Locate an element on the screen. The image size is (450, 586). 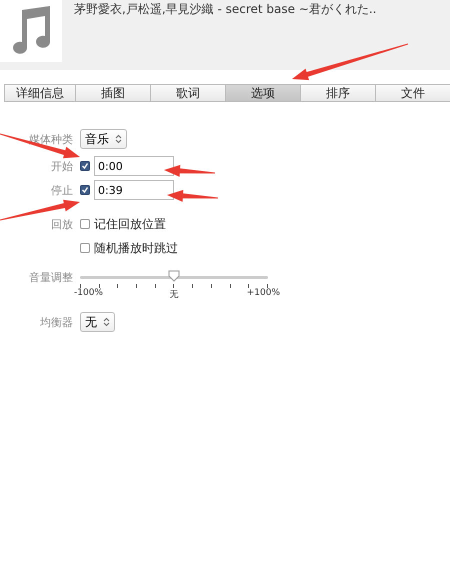
option-label: 记住回放位置 is located at coordinates (130, 224).